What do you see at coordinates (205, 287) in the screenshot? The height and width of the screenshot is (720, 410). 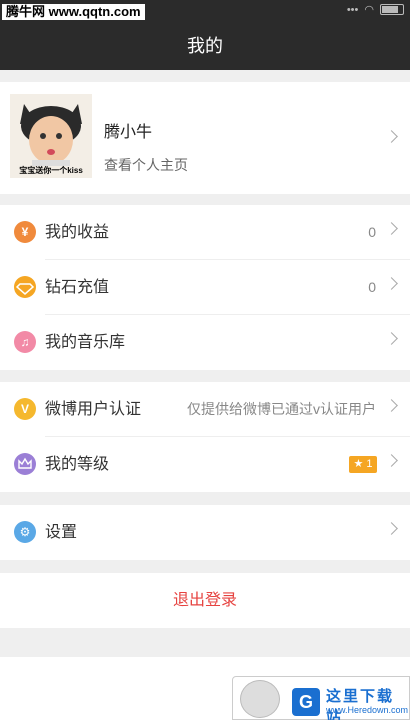 I see `menu-item-diamond: 钻石充值 0` at bounding box center [205, 287].